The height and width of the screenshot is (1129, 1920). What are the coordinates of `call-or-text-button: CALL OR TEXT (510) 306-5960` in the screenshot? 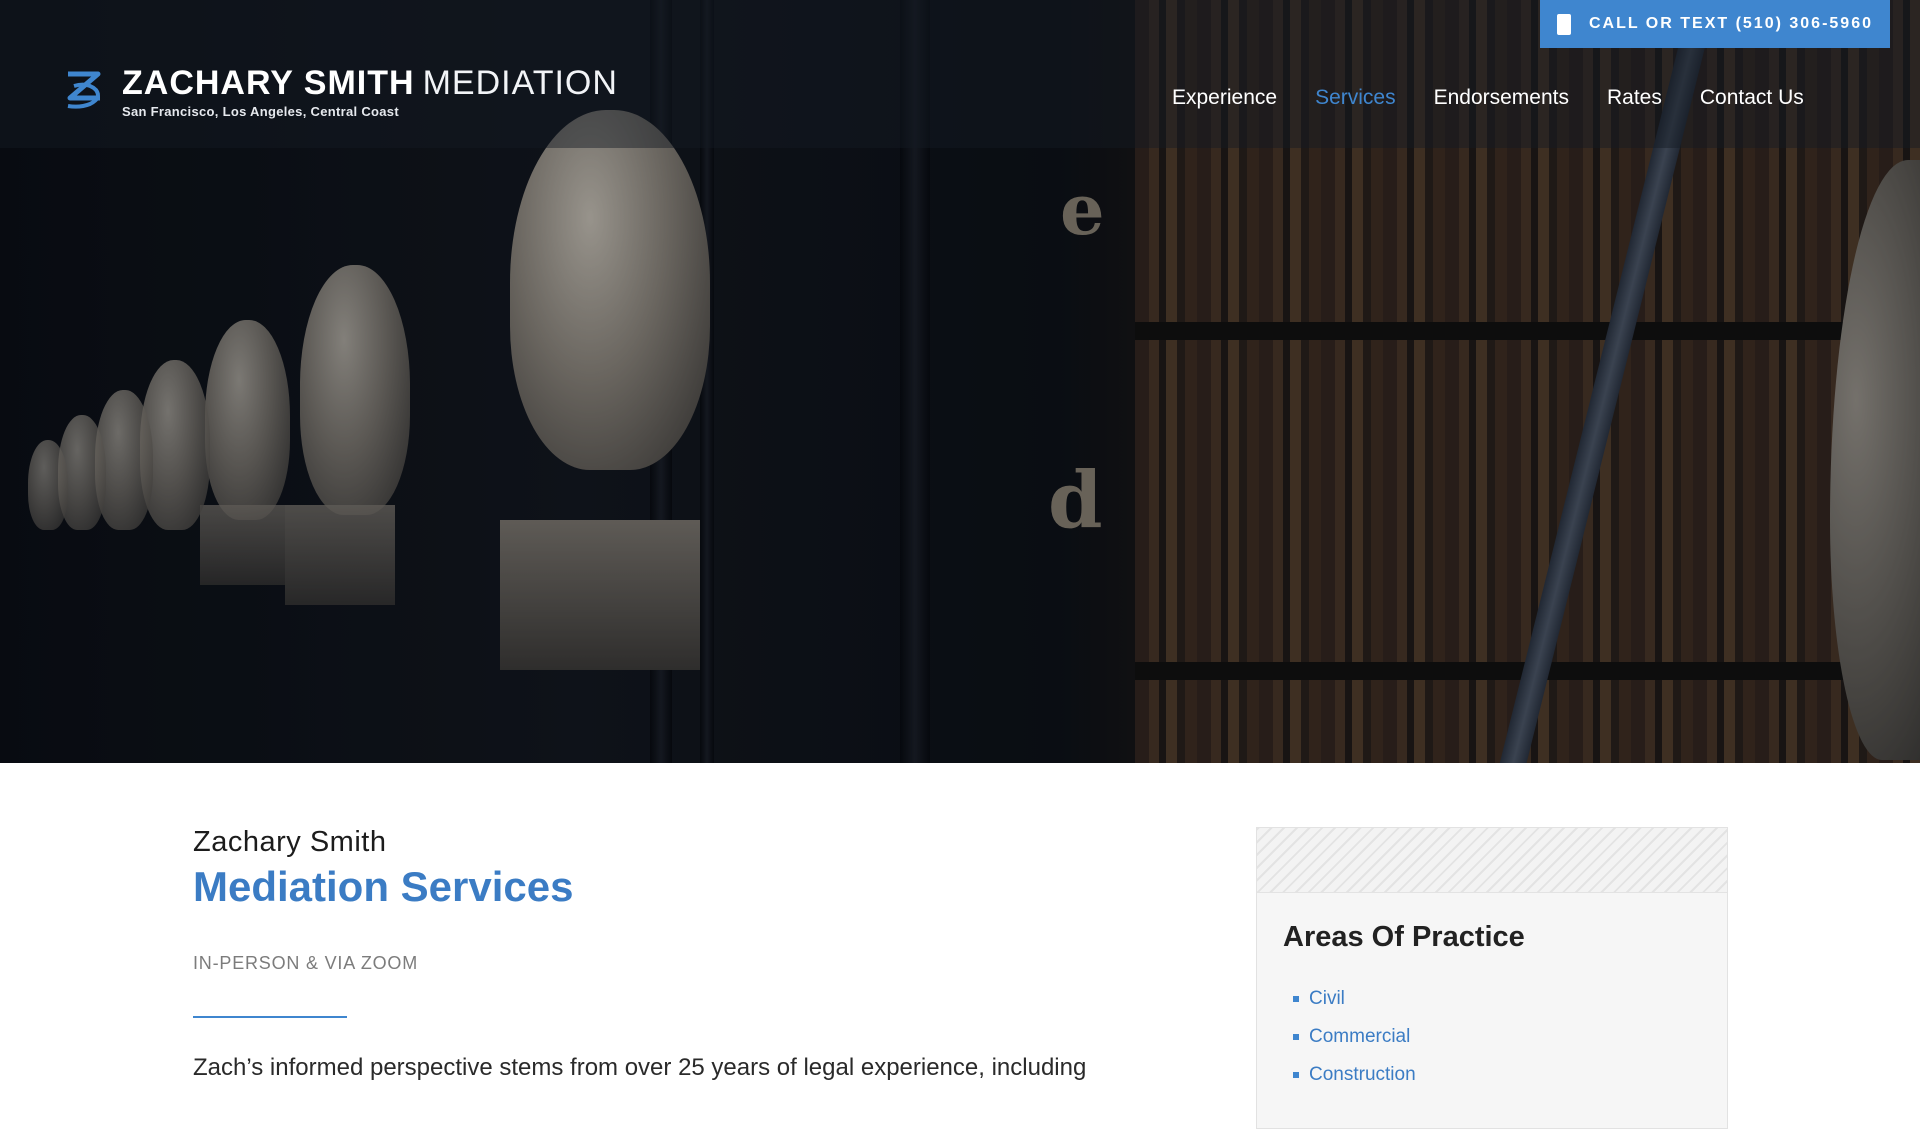 It's located at (1715, 24).